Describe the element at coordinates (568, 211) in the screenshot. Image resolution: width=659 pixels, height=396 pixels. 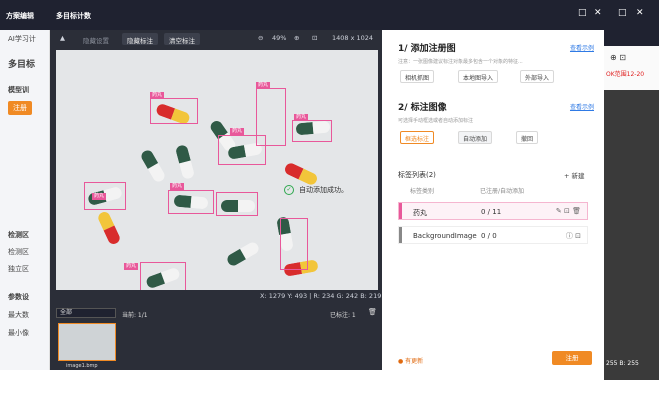
I see `row-actions-icon: ✎ ⊡ 🗑` at that location.